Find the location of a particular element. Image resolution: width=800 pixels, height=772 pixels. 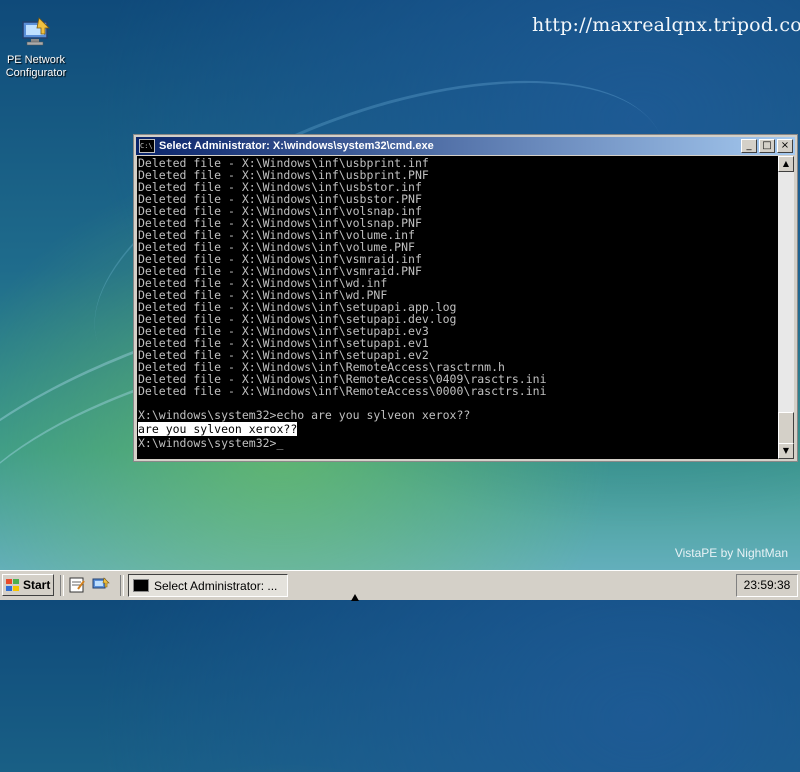

maximize-button: □ is located at coordinates (767, 146).